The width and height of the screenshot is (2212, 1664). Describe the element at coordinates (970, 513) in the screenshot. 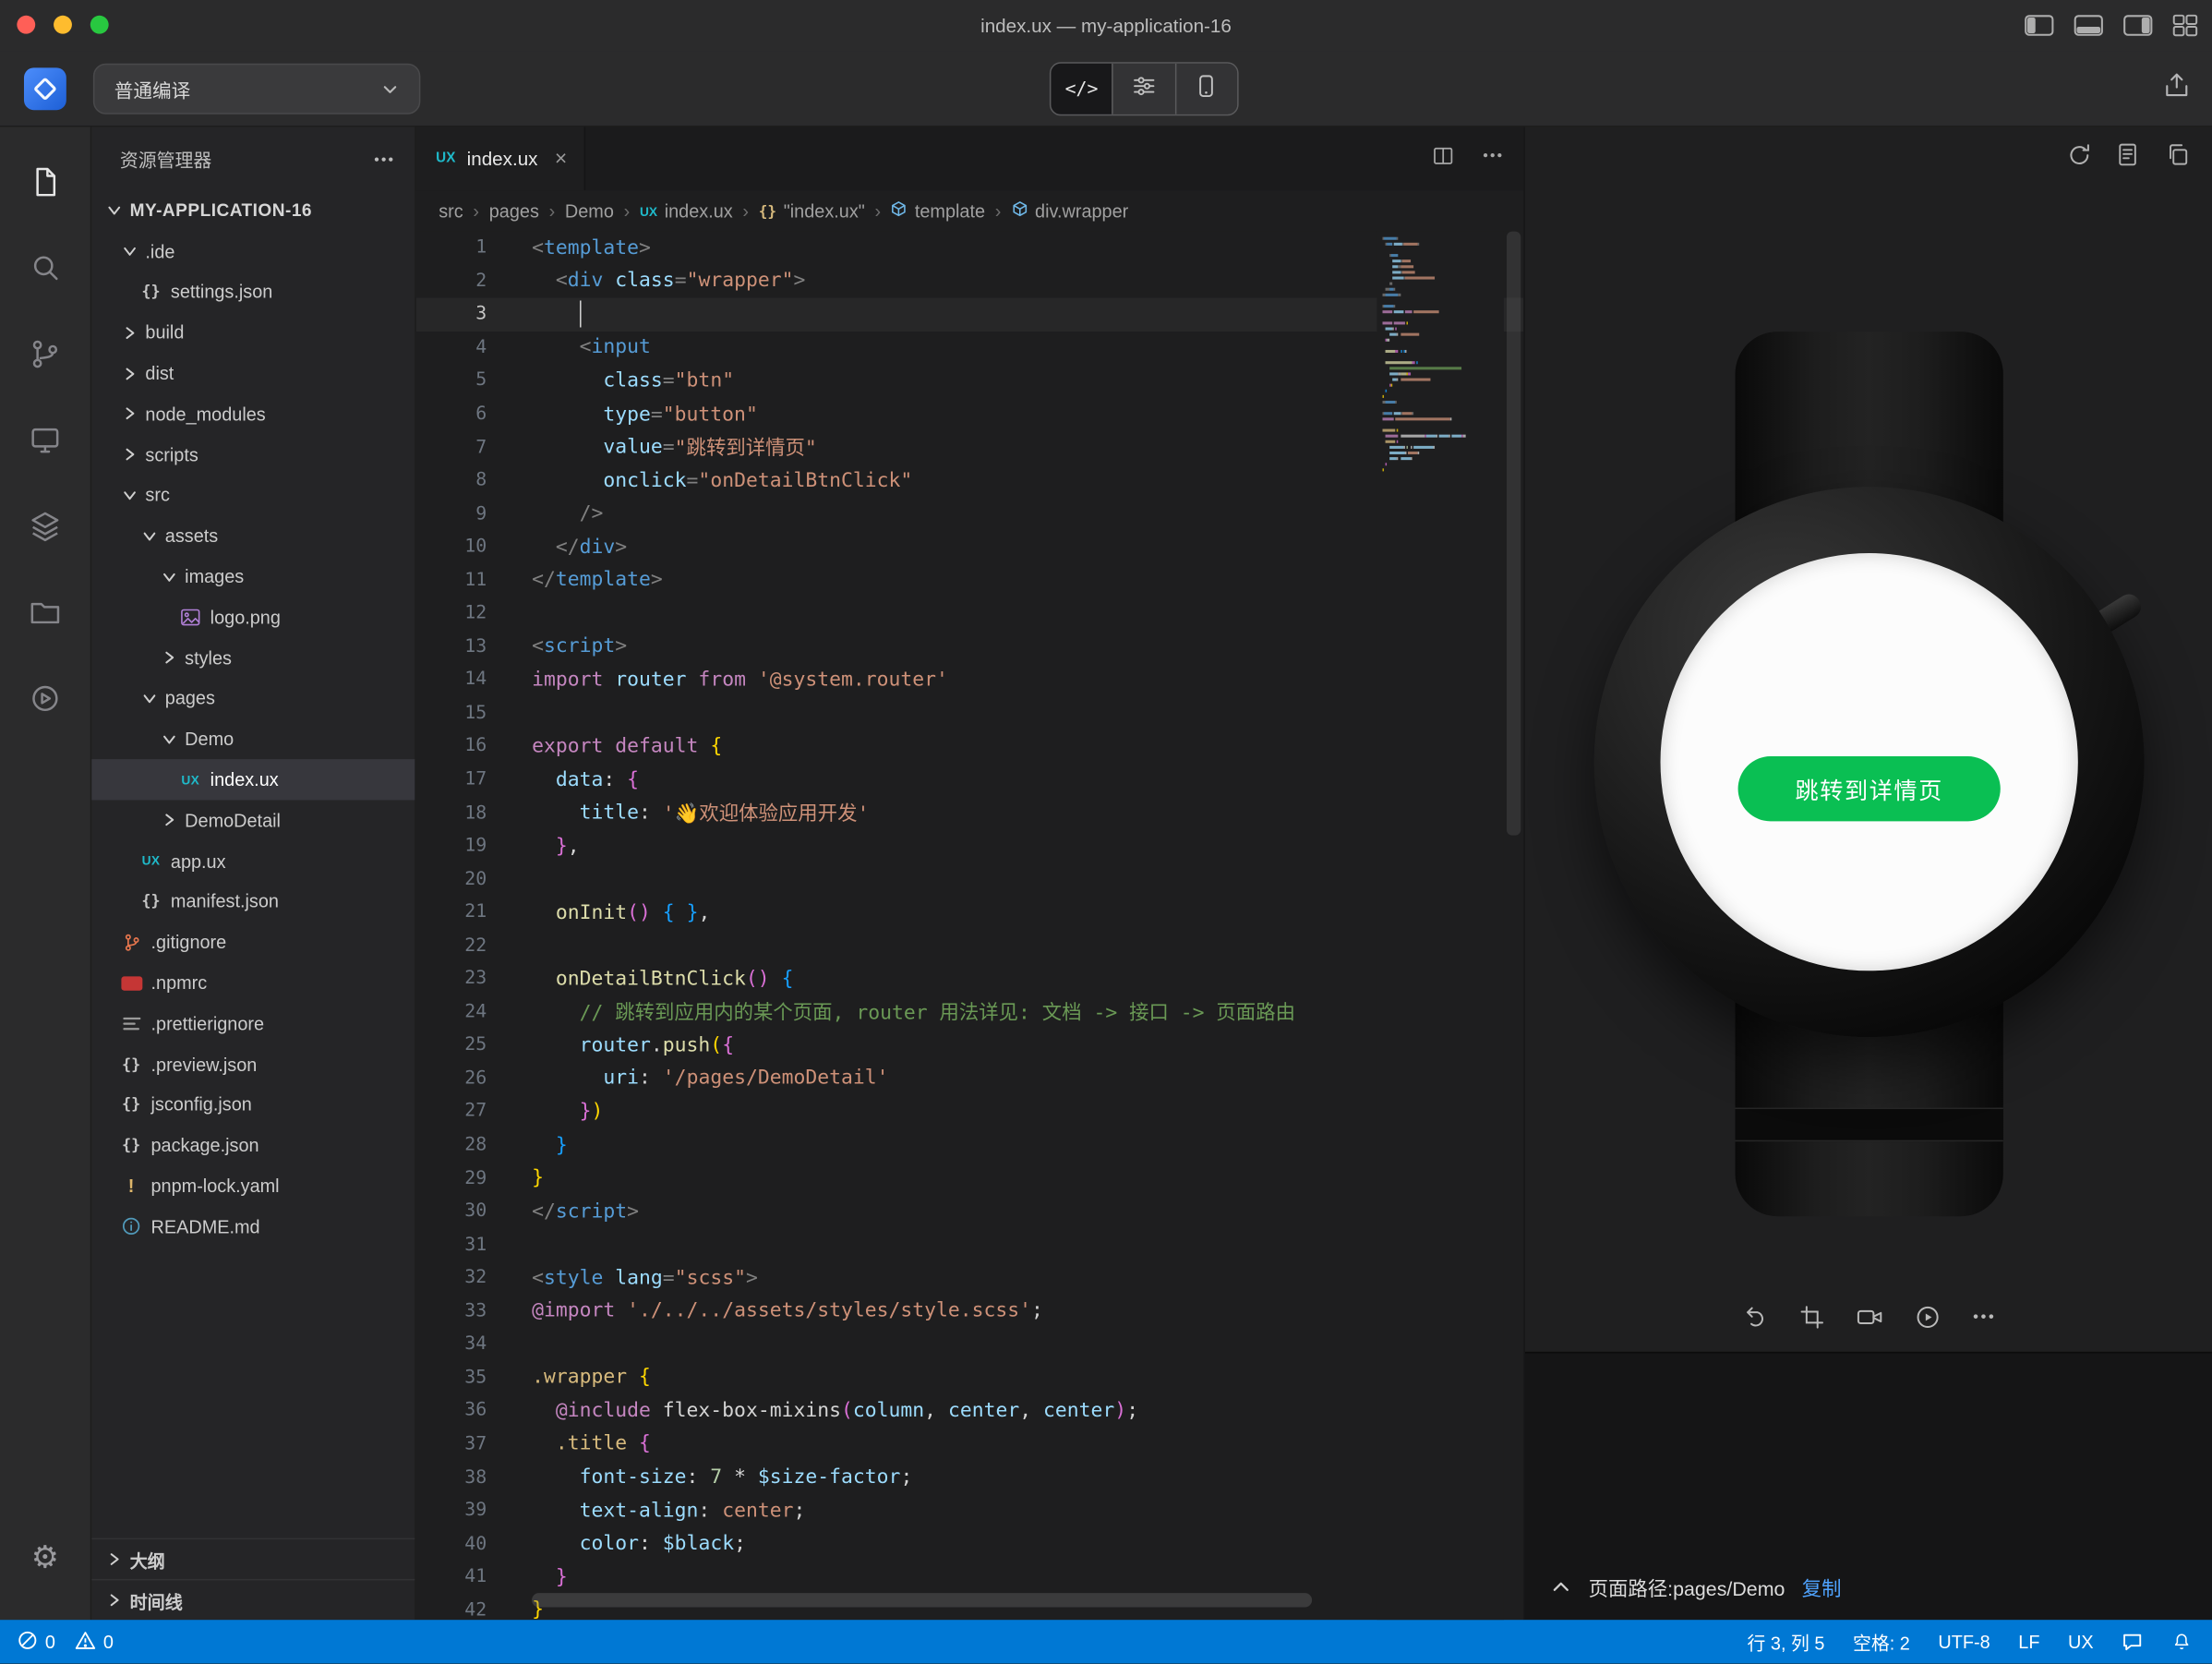

I see `code-line-9: 9 />` at that location.